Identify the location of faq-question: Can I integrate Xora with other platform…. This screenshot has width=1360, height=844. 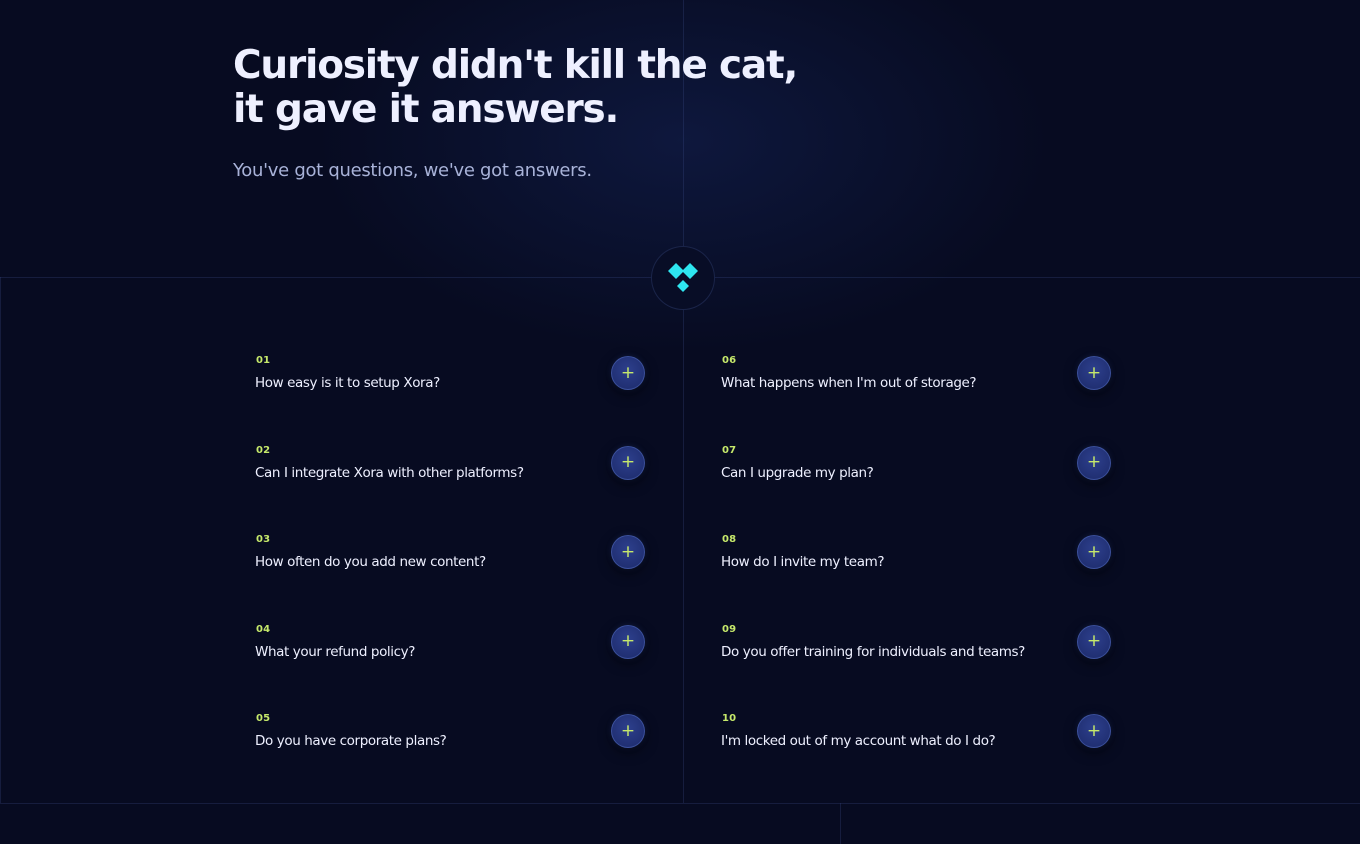
(389, 473).